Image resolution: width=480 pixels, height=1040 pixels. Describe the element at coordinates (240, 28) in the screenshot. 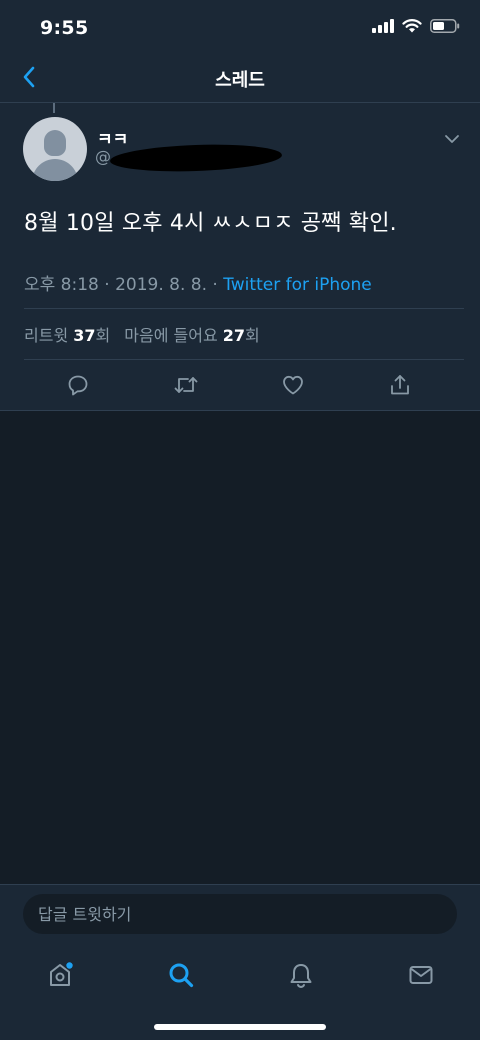

I see `status-bar: 9:55` at that location.